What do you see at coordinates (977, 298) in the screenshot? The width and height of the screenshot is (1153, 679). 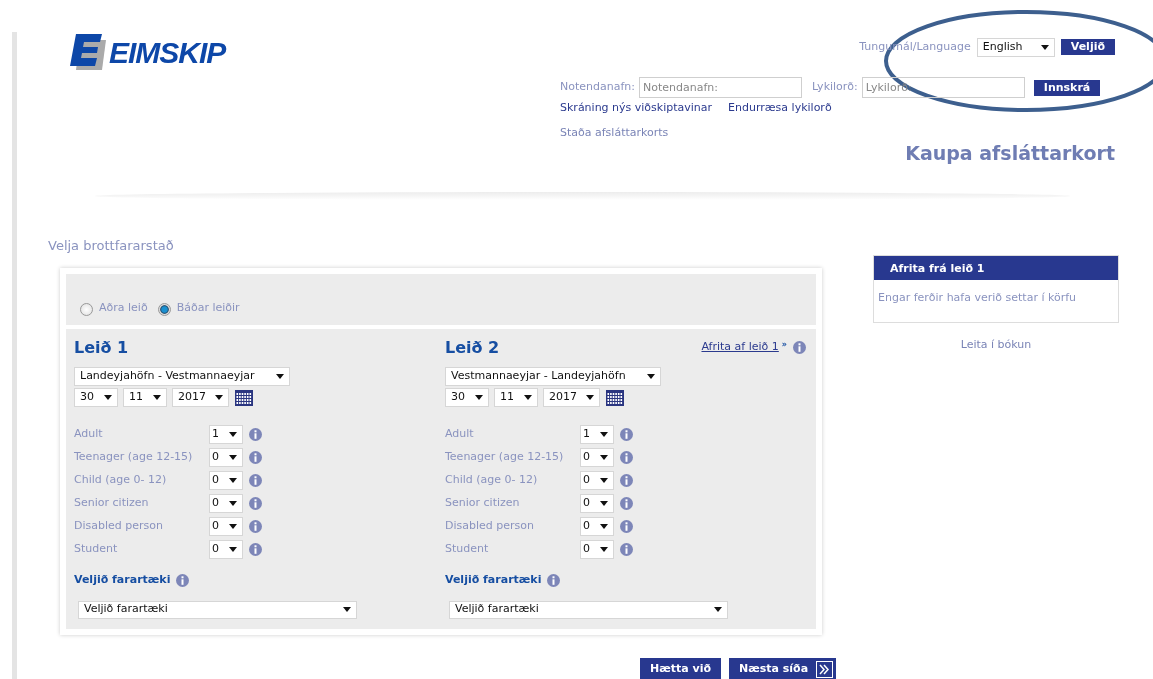 I see `cart-message: Engar ferðir hafa verið settar í körfu` at bounding box center [977, 298].